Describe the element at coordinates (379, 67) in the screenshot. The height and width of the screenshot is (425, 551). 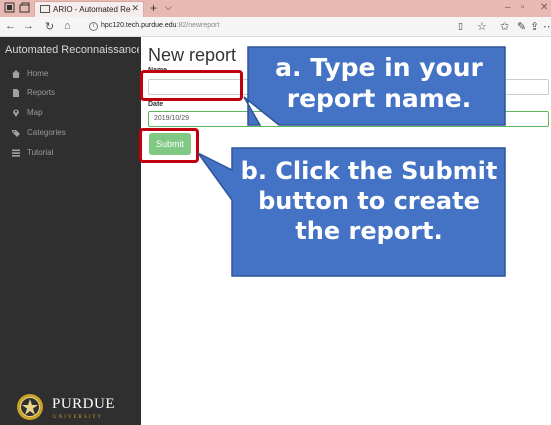
I see `callout-a-line1: a. Type in your` at that location.